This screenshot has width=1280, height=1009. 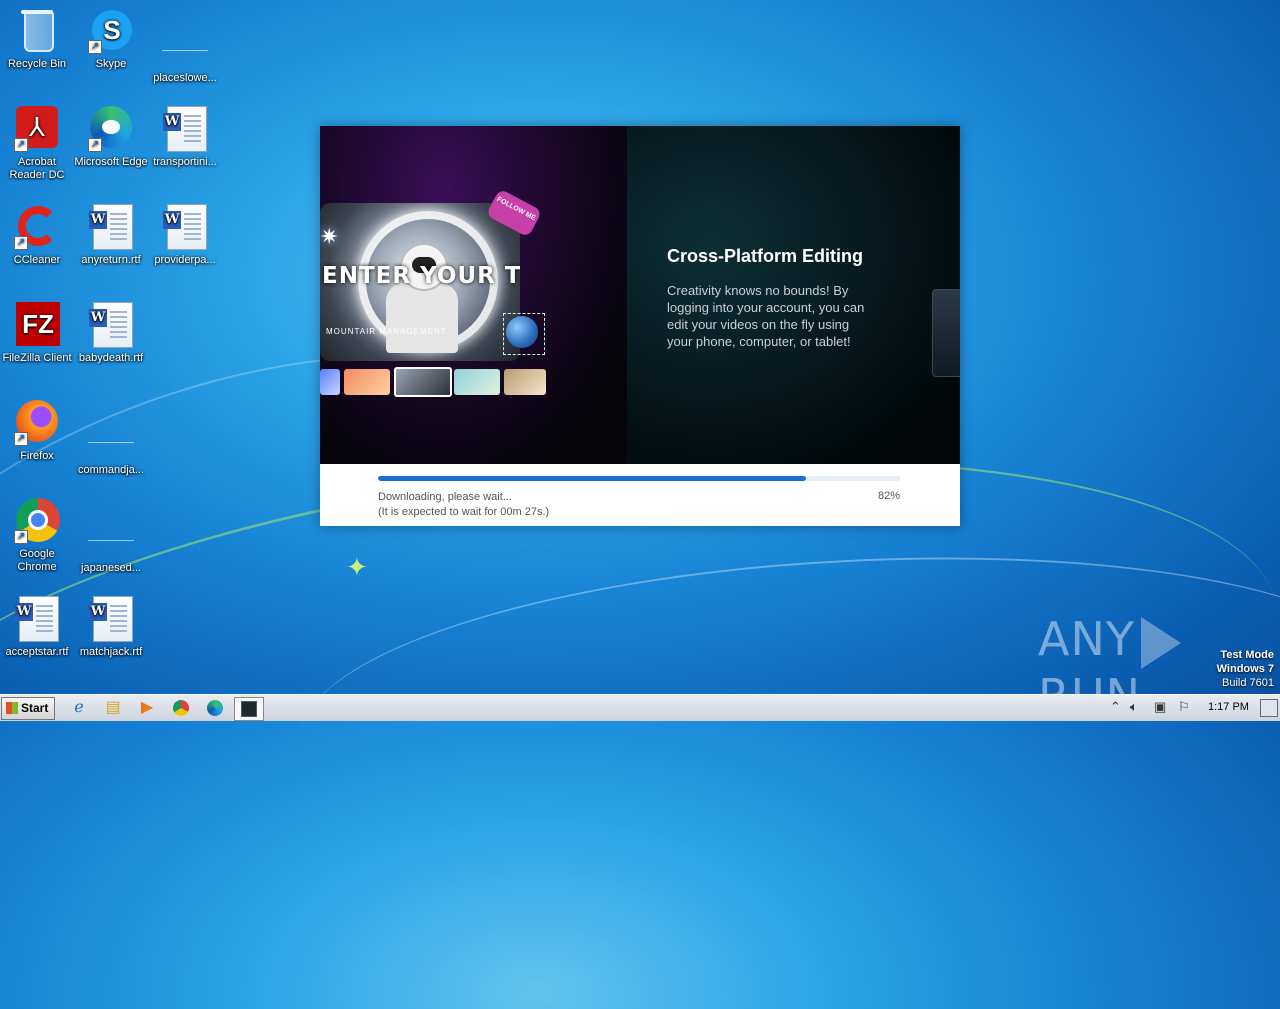 I want to click on preview-title-text: ENTER YOUR TITLE, so click(x=421, y=276).